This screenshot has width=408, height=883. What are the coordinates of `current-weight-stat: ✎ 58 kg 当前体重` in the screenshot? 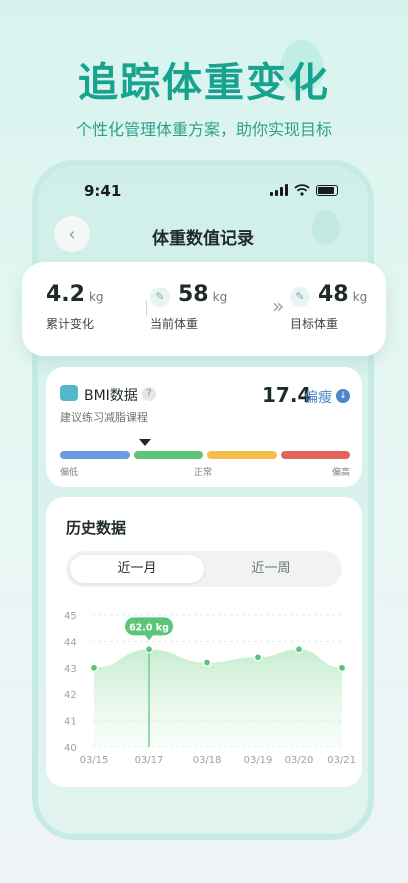 It's located at (188, 307).